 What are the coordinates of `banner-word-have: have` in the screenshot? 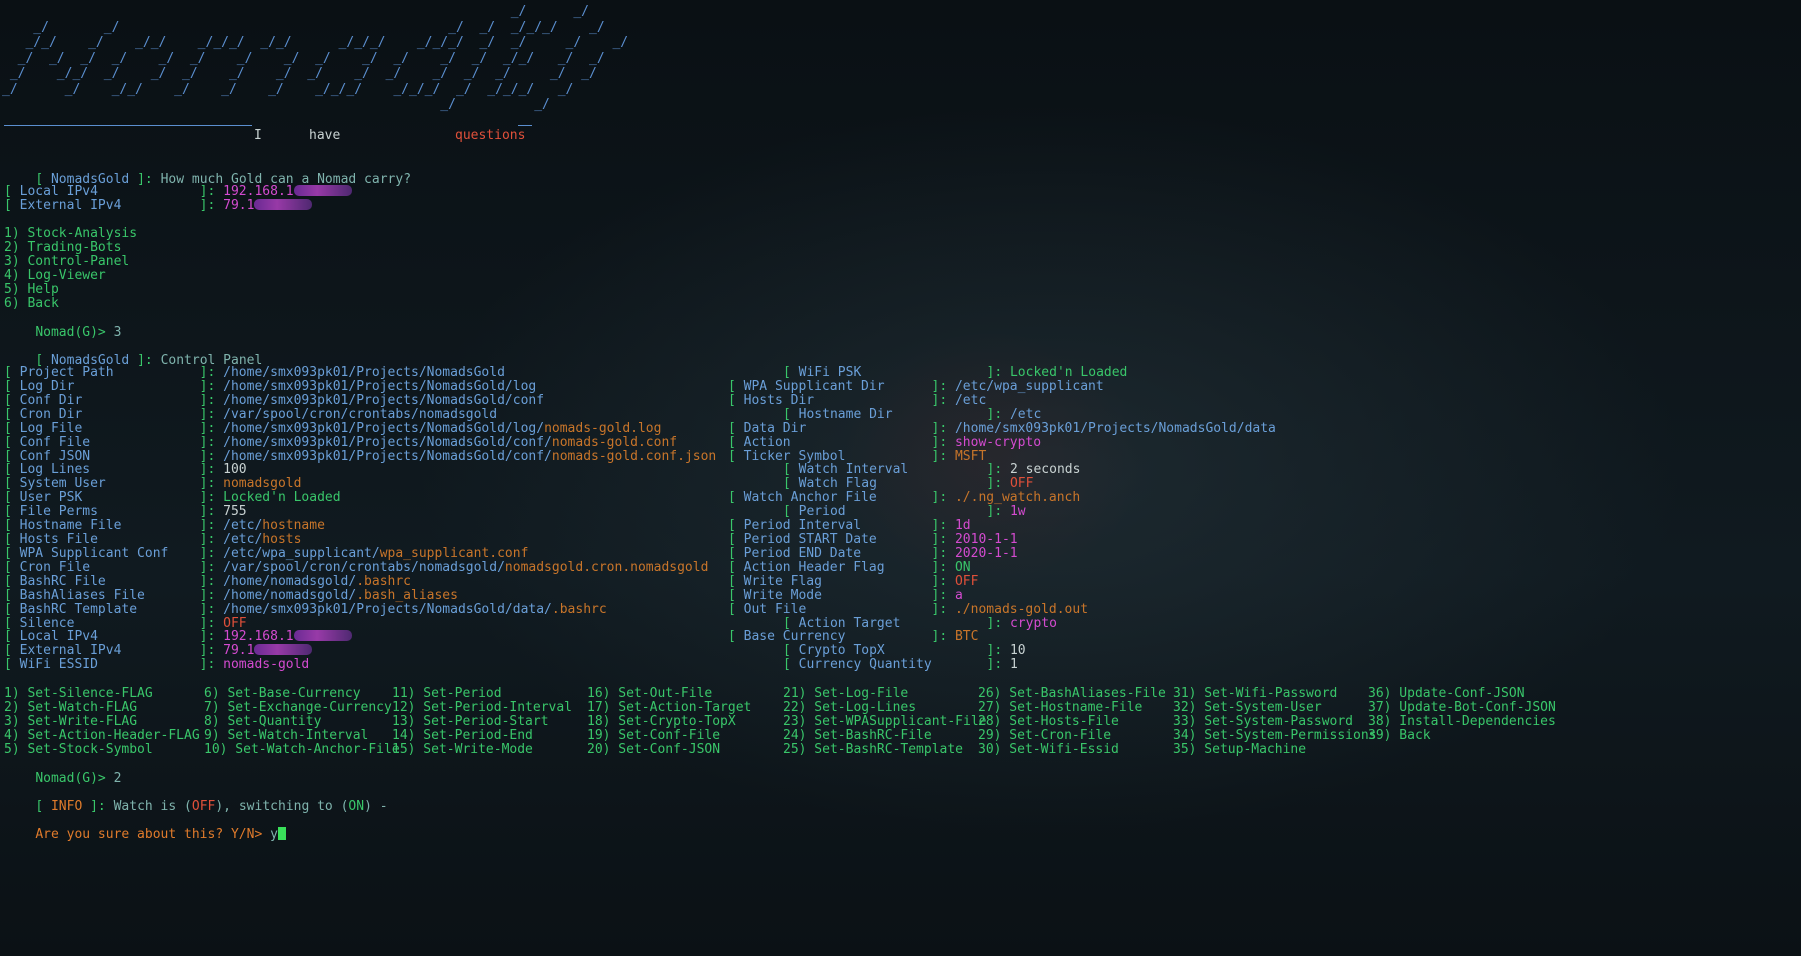 It's located at (325, 135).